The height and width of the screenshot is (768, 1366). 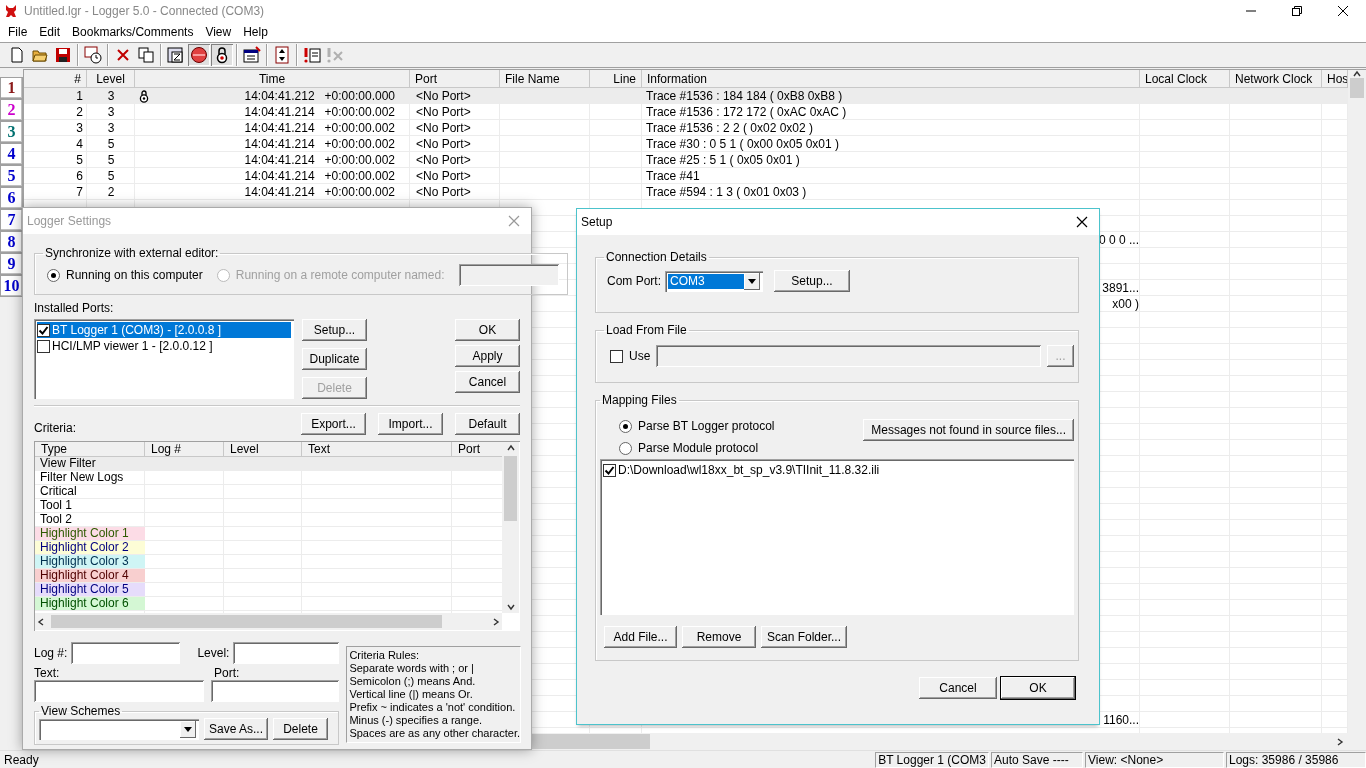 What do you see at coordinates (300, 729) in the screenshot?
I see `scheme-button: Delete` at bounding box center [300, 729].